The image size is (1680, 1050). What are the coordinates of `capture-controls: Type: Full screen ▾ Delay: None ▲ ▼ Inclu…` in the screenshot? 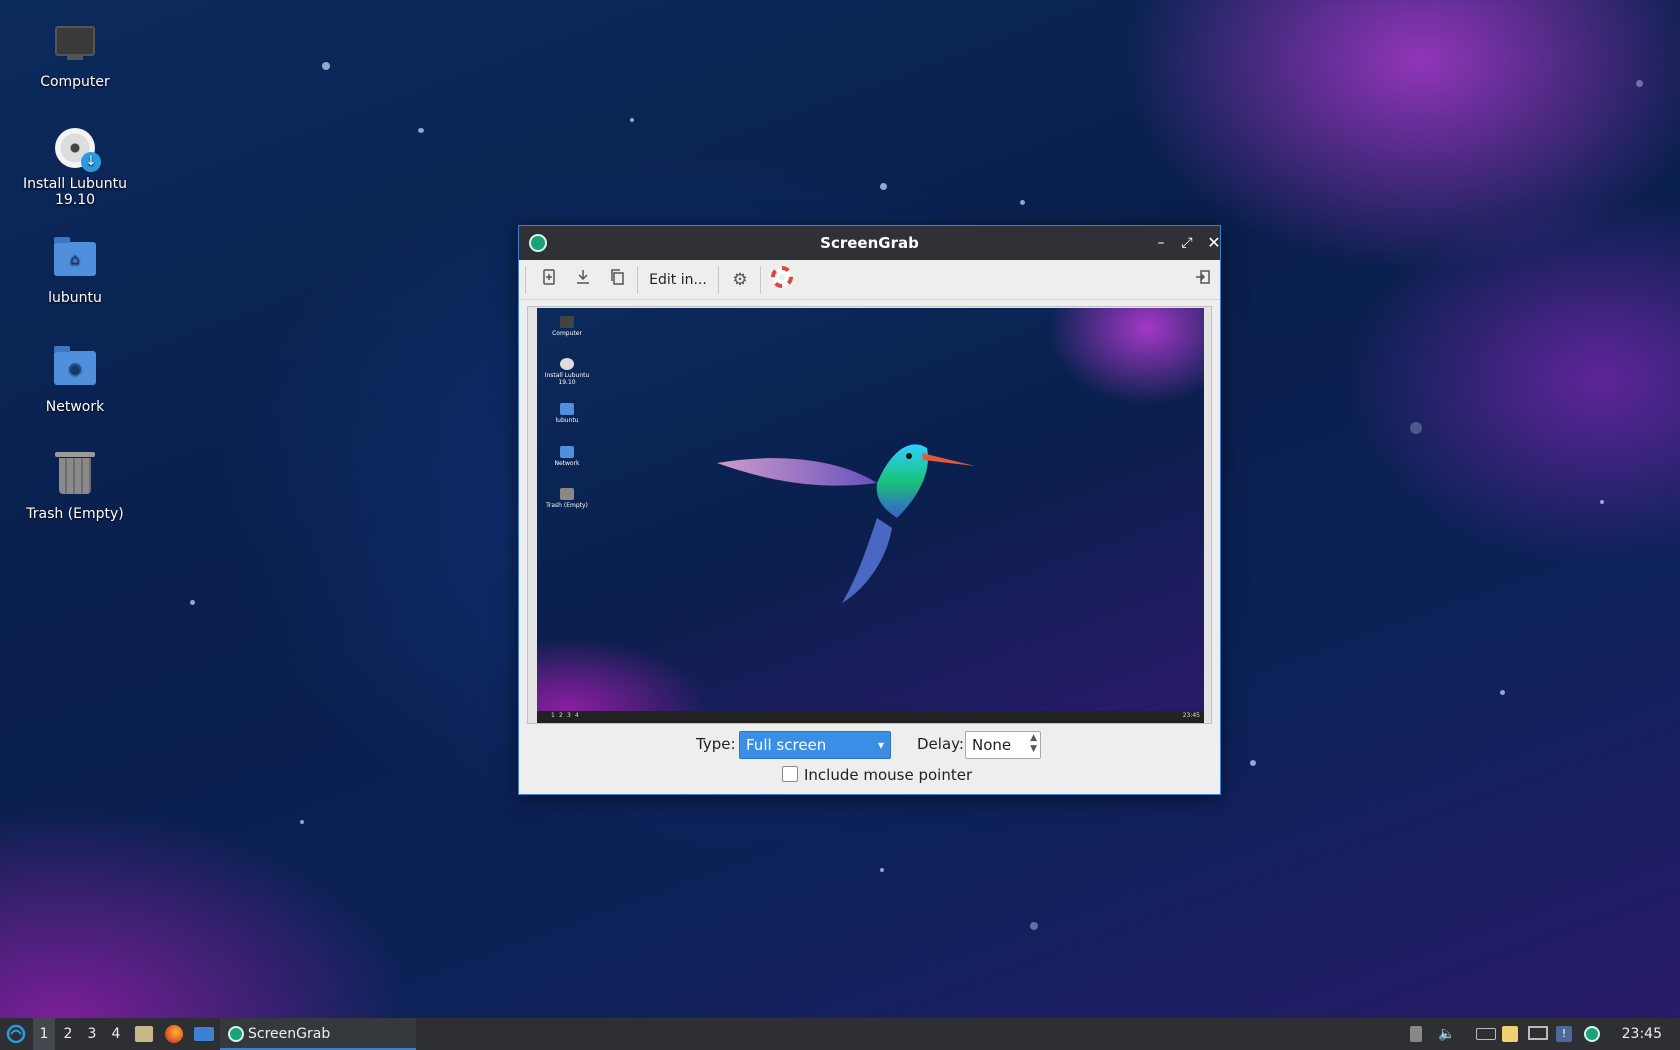 It's located at (869, 761).